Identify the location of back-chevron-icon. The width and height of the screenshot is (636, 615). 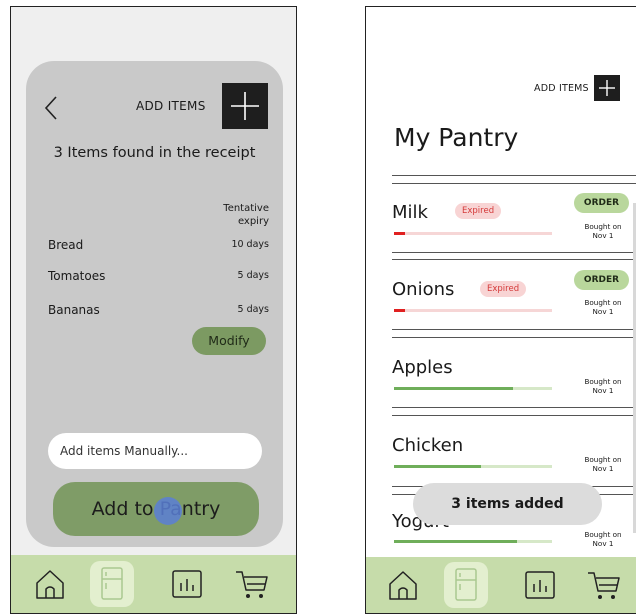
(52, 108).